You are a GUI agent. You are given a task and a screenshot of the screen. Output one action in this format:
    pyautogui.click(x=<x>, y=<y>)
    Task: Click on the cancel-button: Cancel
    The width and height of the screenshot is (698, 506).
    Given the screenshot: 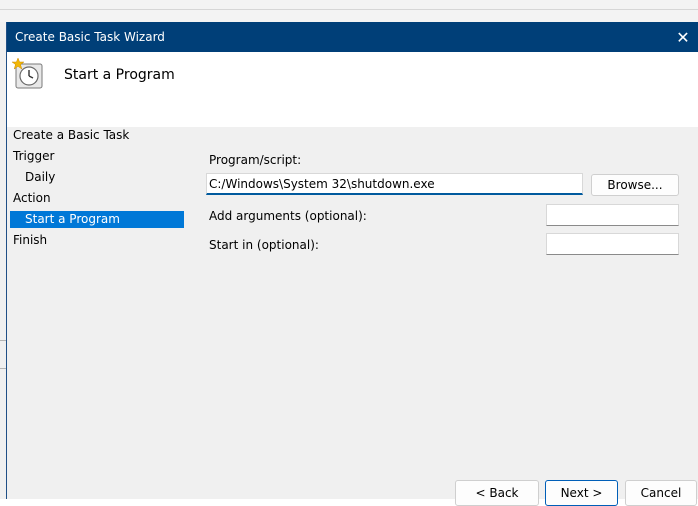 What is the action you would take?
    pyautogui.click(x=661, y=493)
    